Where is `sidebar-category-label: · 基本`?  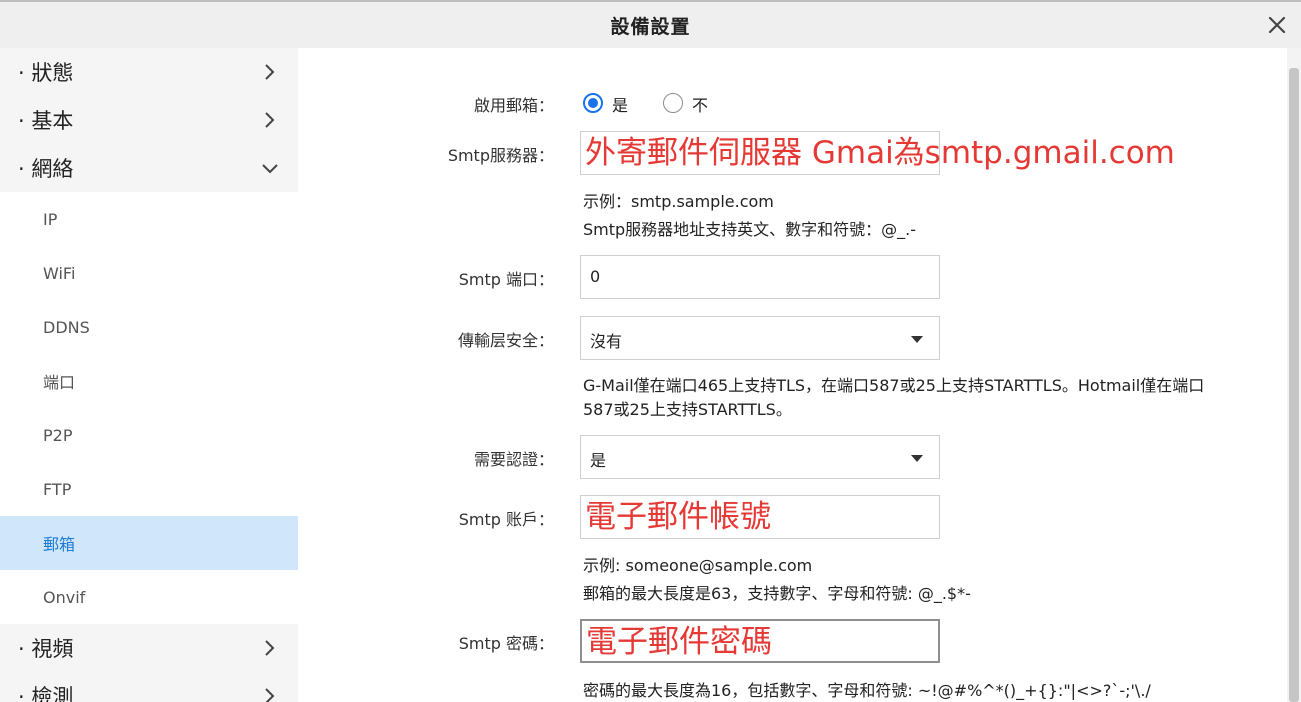
sidebar-category-label: · 基本 is located at coordinates (46, 121).